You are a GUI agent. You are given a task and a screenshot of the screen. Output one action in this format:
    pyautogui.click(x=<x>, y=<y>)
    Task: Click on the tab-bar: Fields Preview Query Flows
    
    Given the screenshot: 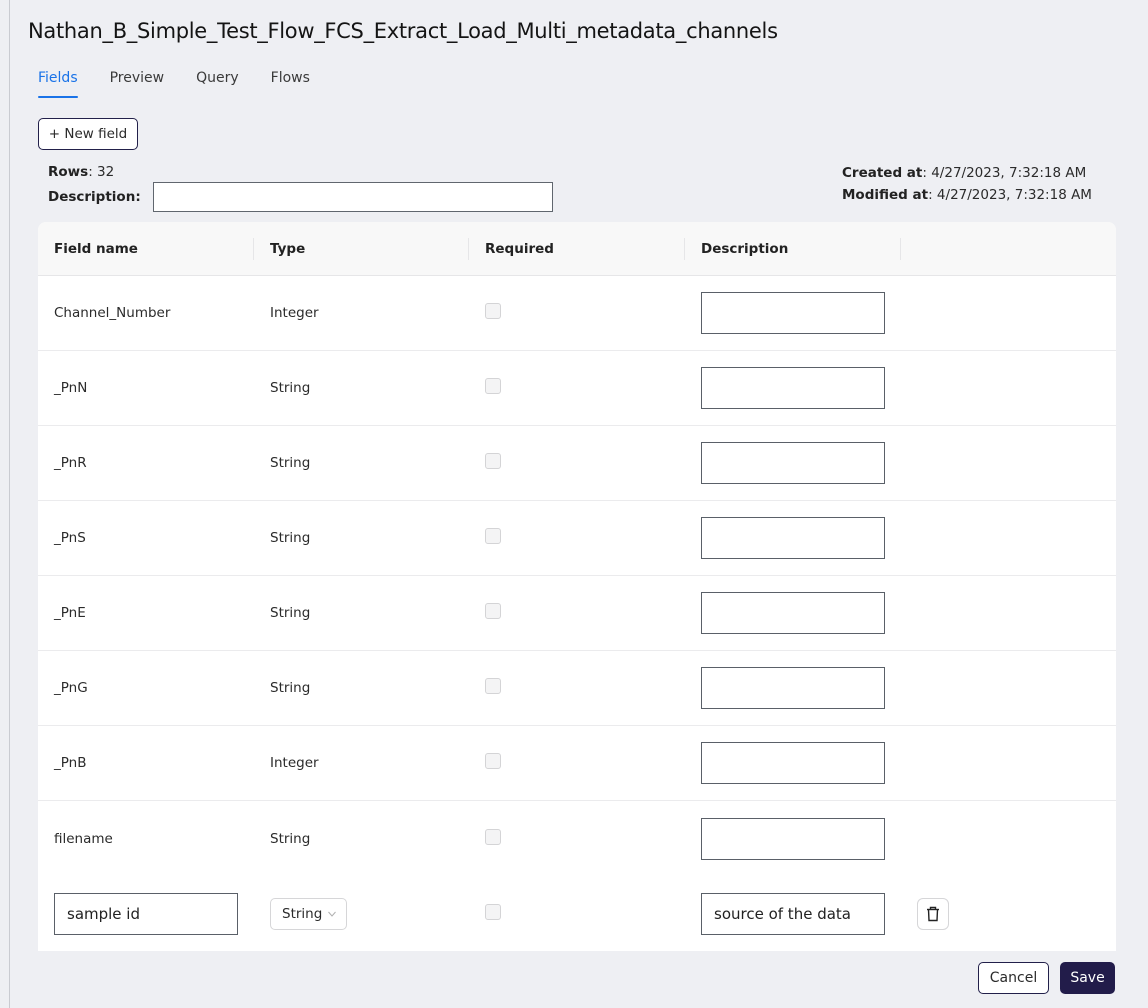 What is the action you would take?
    pyautogui.click(x=190, y=83)
    